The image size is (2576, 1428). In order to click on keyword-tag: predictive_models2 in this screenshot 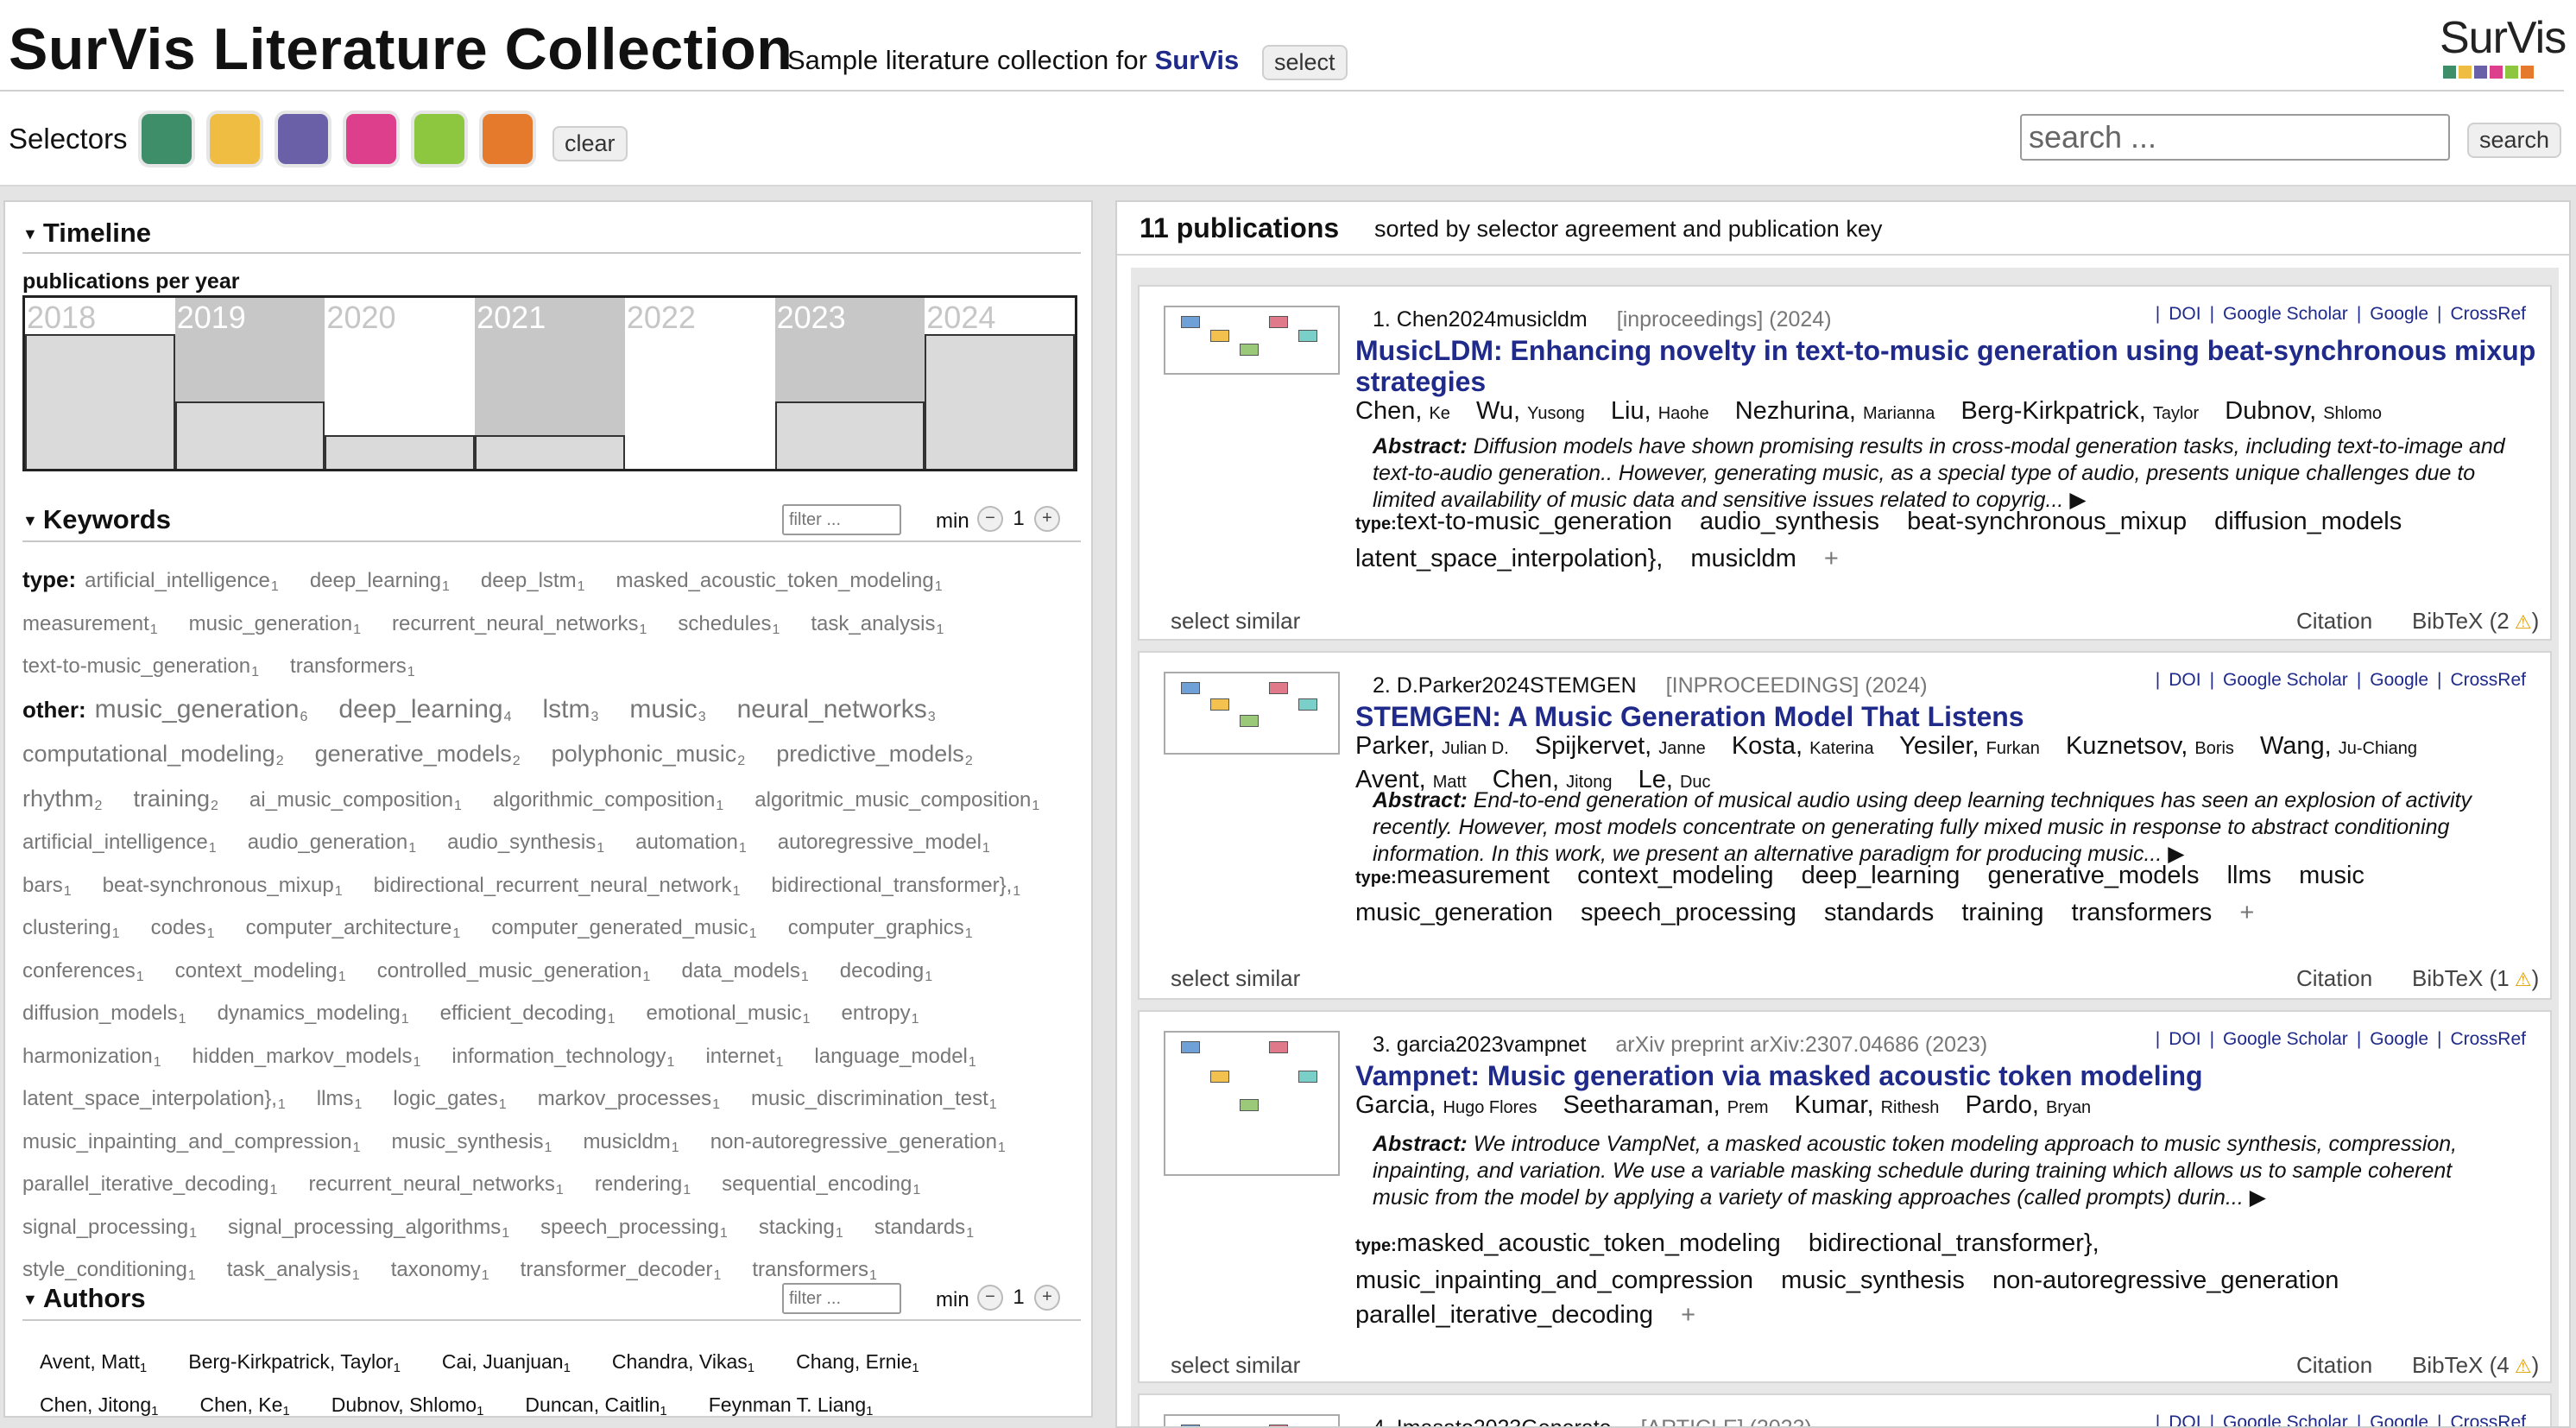, I will do `click(874, 758)`.